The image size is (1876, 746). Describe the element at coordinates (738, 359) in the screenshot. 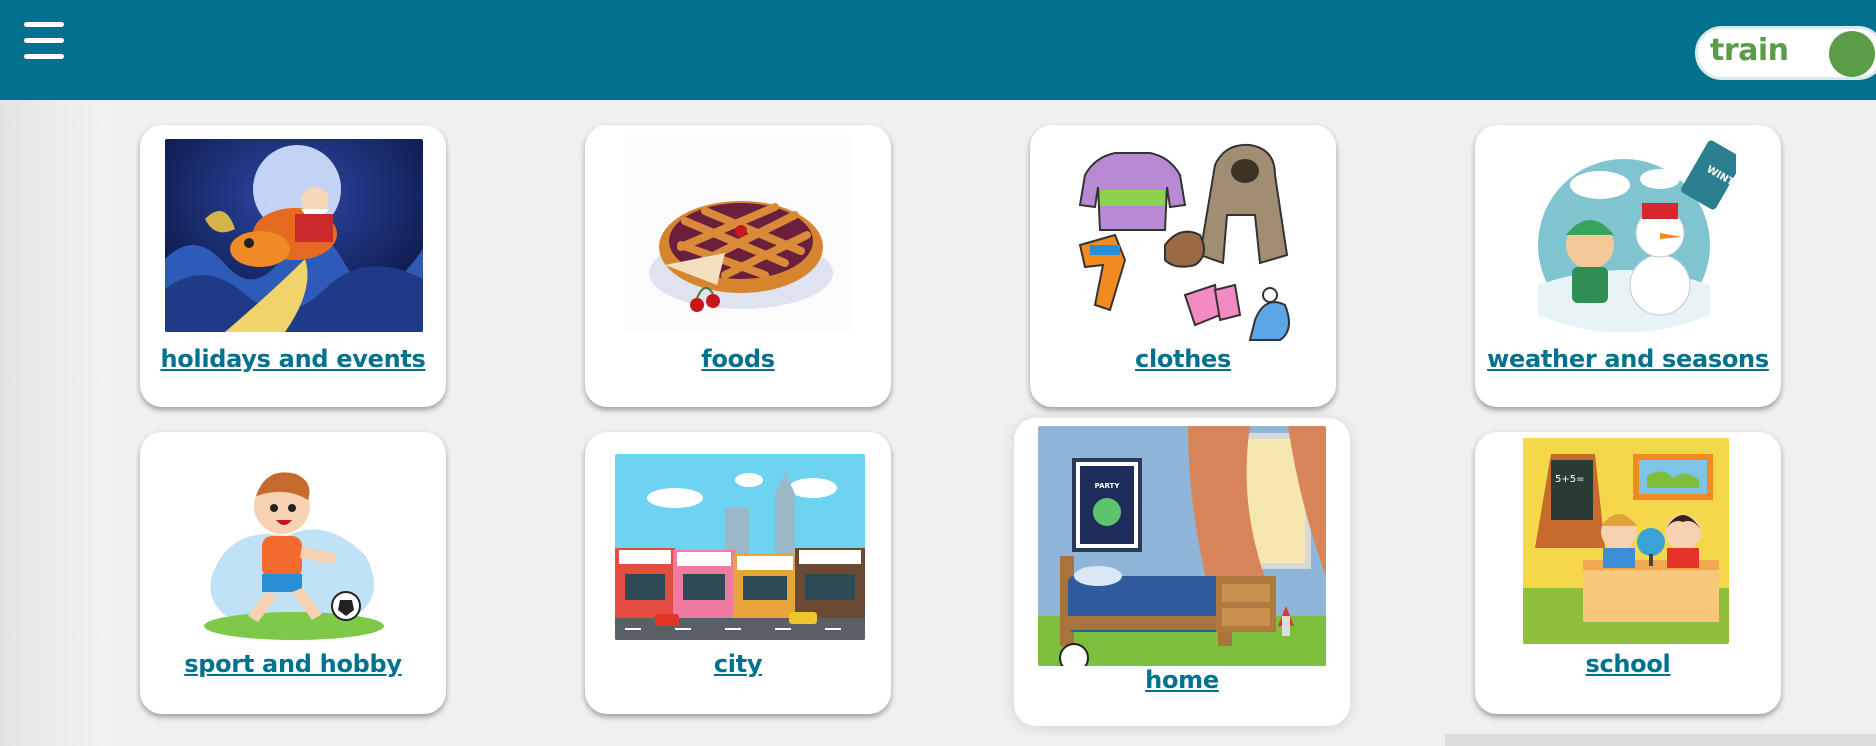

I see `category-title: foods` at that location.